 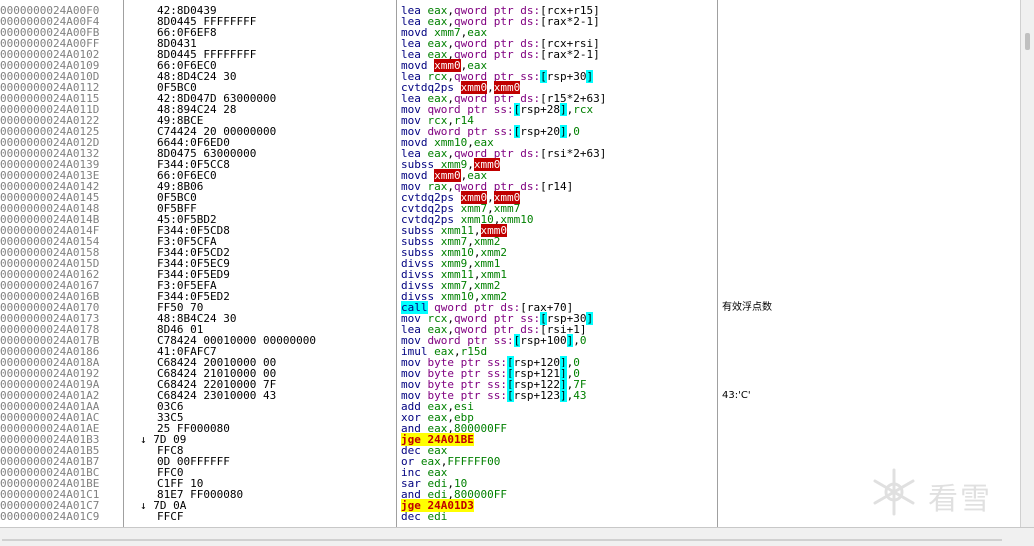 What do you see at coordinates (747, 307) in the screenshot?
I see `comment: 有效浮点数` at bounding box center [747, 307].